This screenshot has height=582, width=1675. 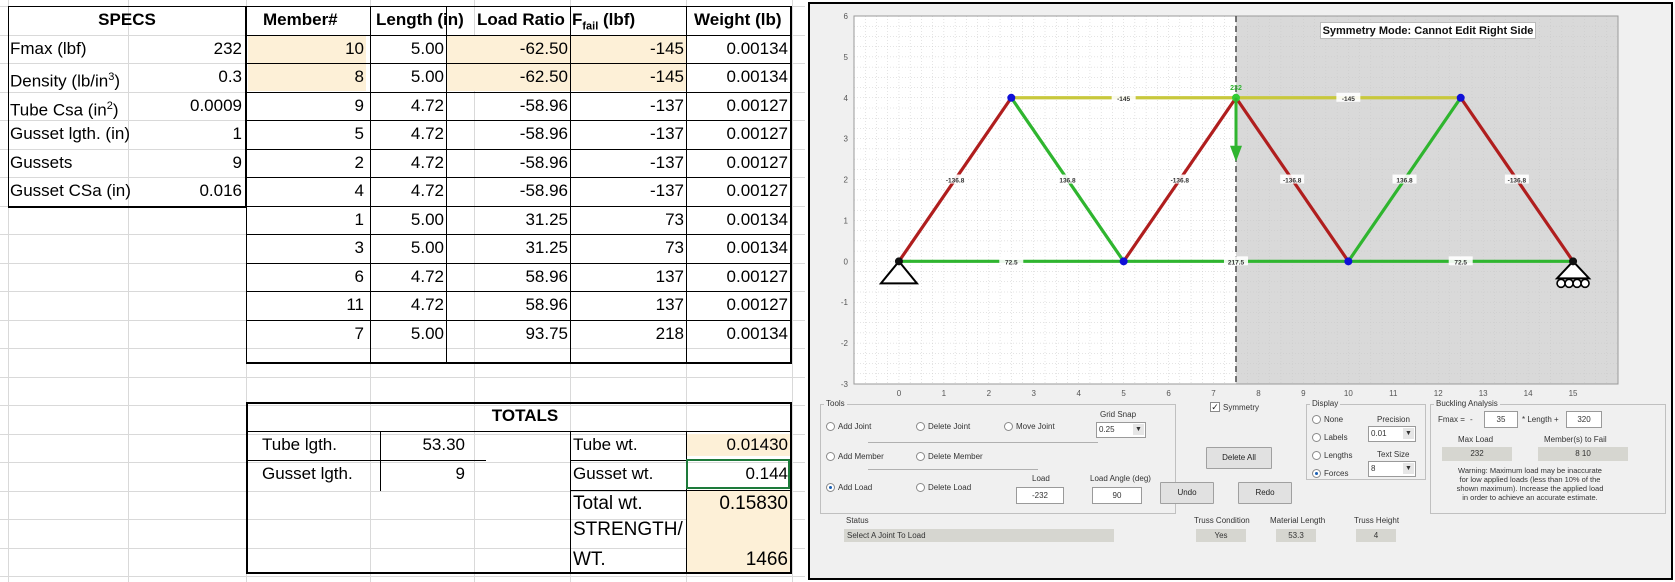 What do you see at coordinates (1241, 407) in the screenshot?
I see `symmetry-label: Symmetry` at bounding box center [1241, 407].